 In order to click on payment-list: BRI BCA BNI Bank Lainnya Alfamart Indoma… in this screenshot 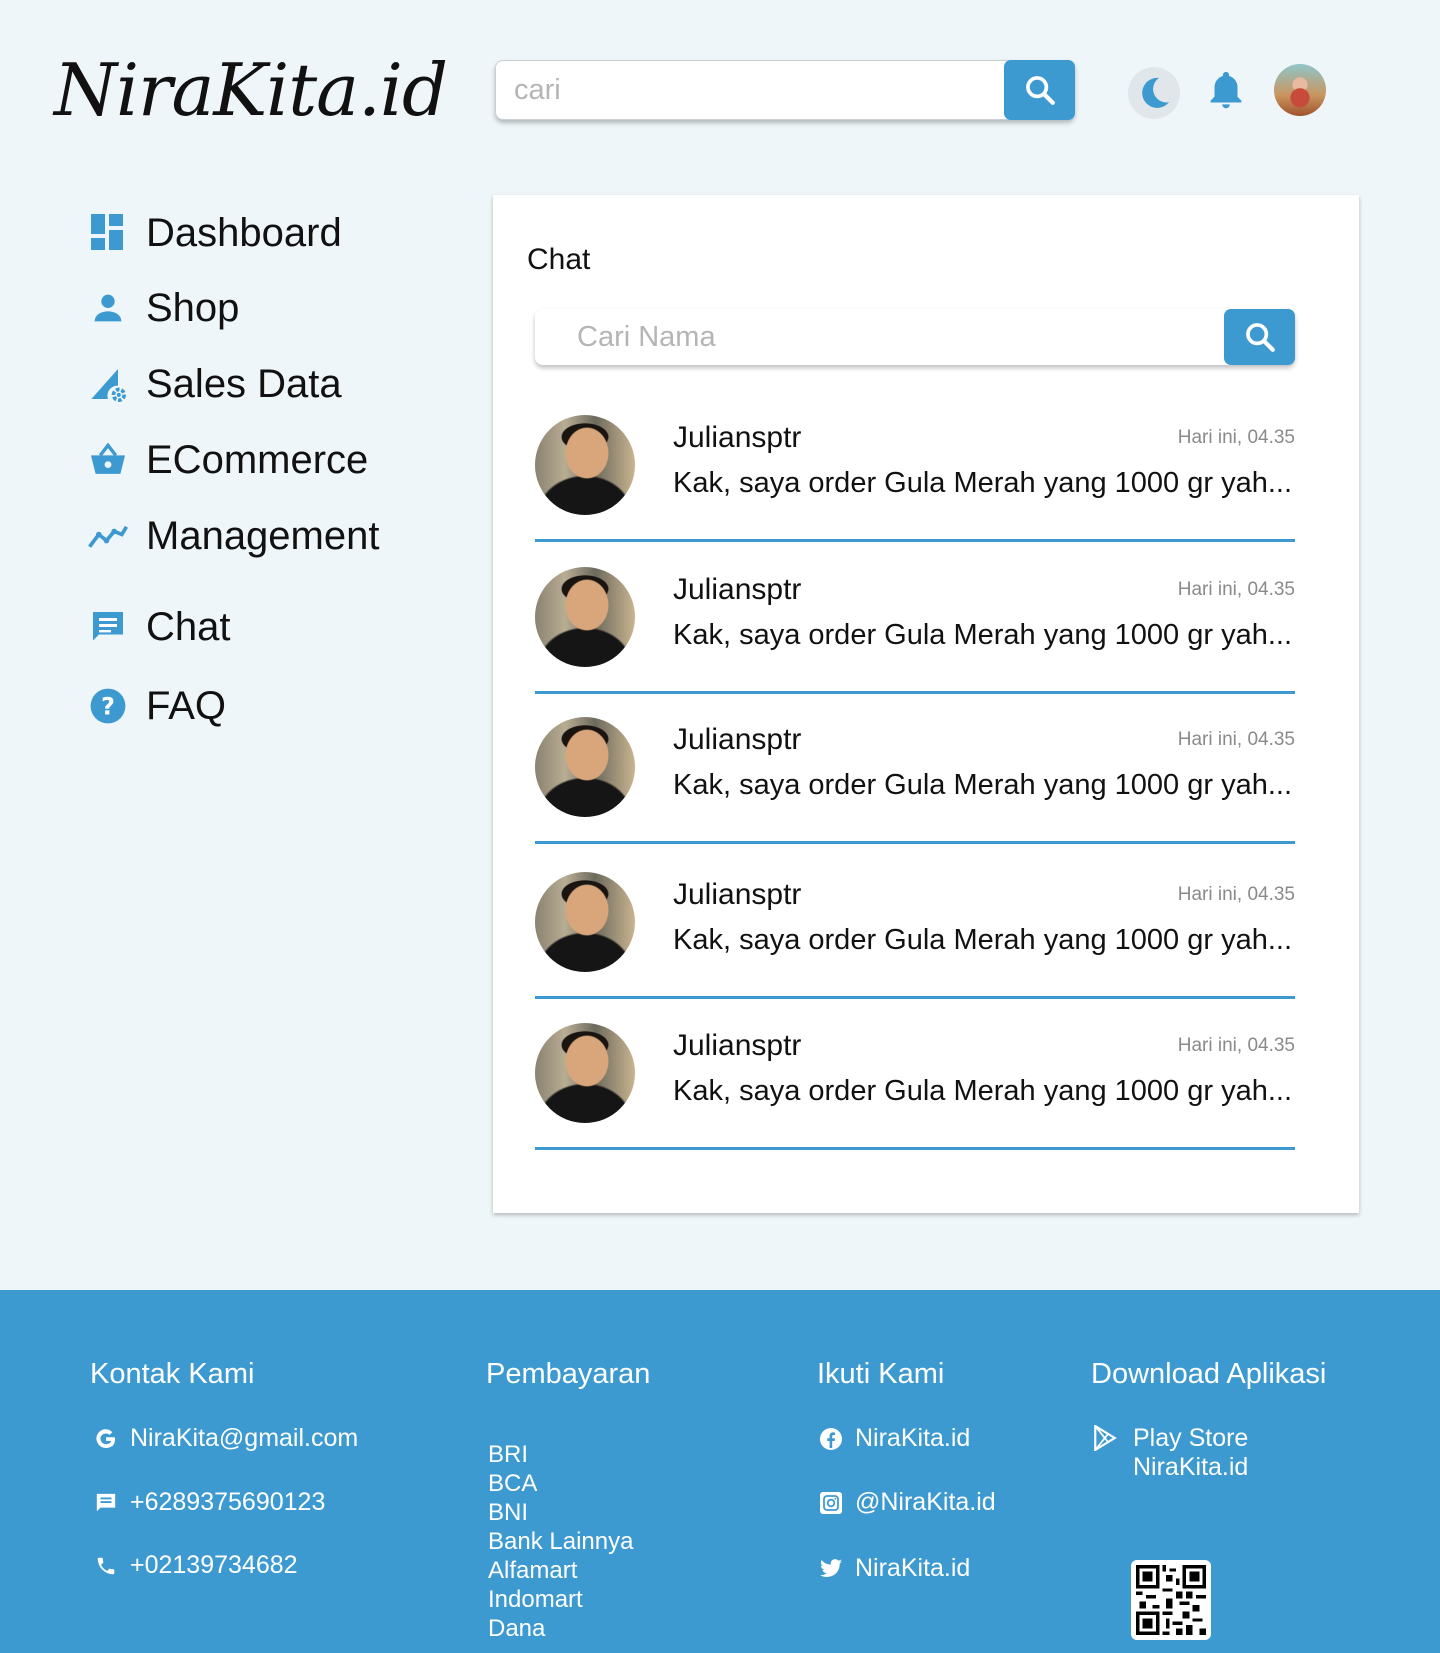, I will do `click(560, 1541)`.